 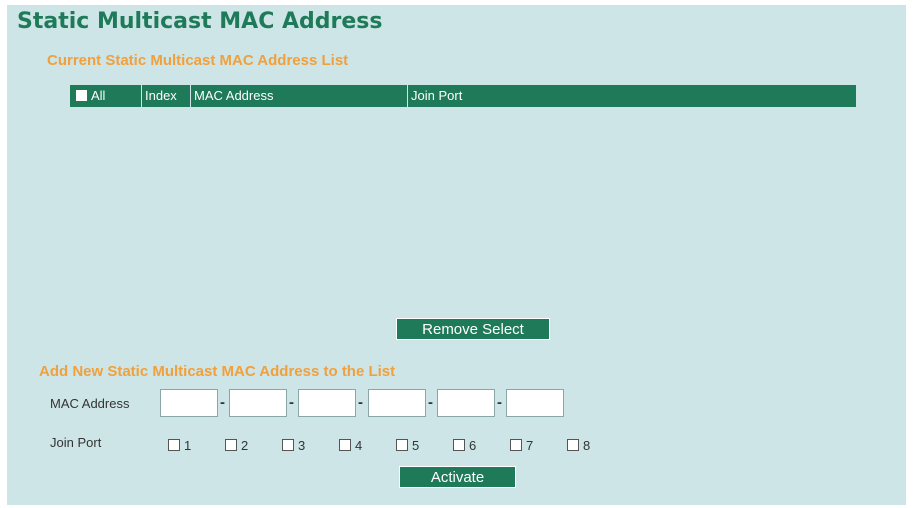 I want to click on port-8-option: 8, so click(x=578, y=445).